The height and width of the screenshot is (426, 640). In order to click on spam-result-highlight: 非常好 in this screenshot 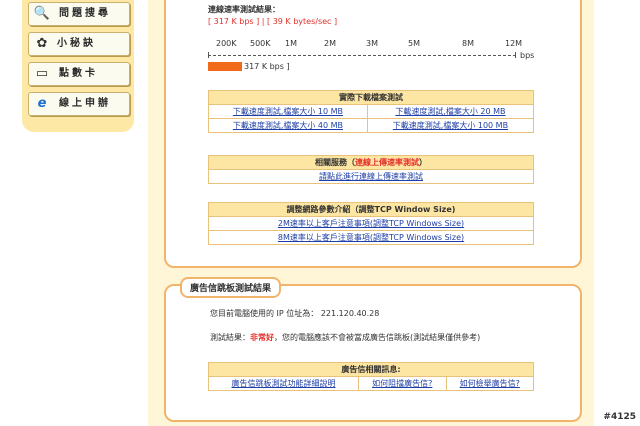, I will do `click(262, 337)`.